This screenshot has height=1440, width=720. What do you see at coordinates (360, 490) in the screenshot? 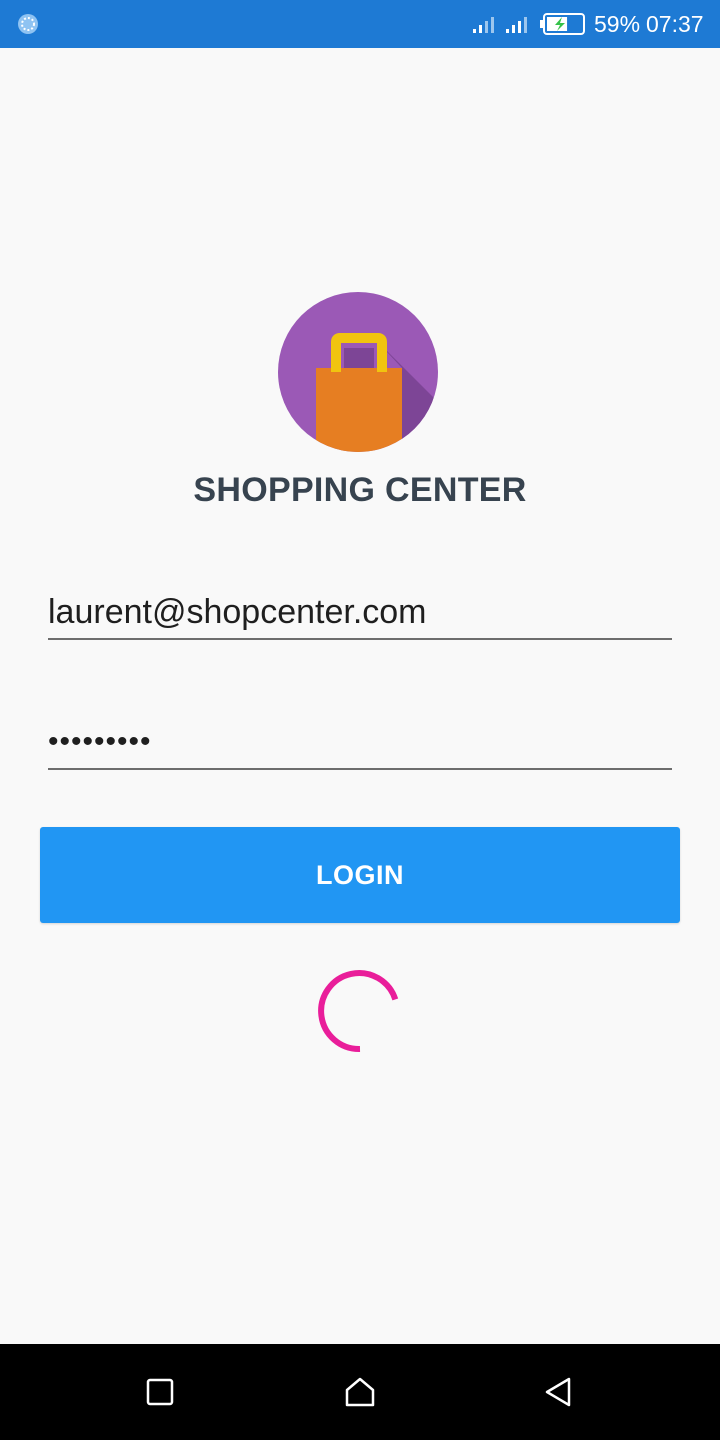
I see `app-title: SHOPPING CENTER` at bounding box center [360, 490].